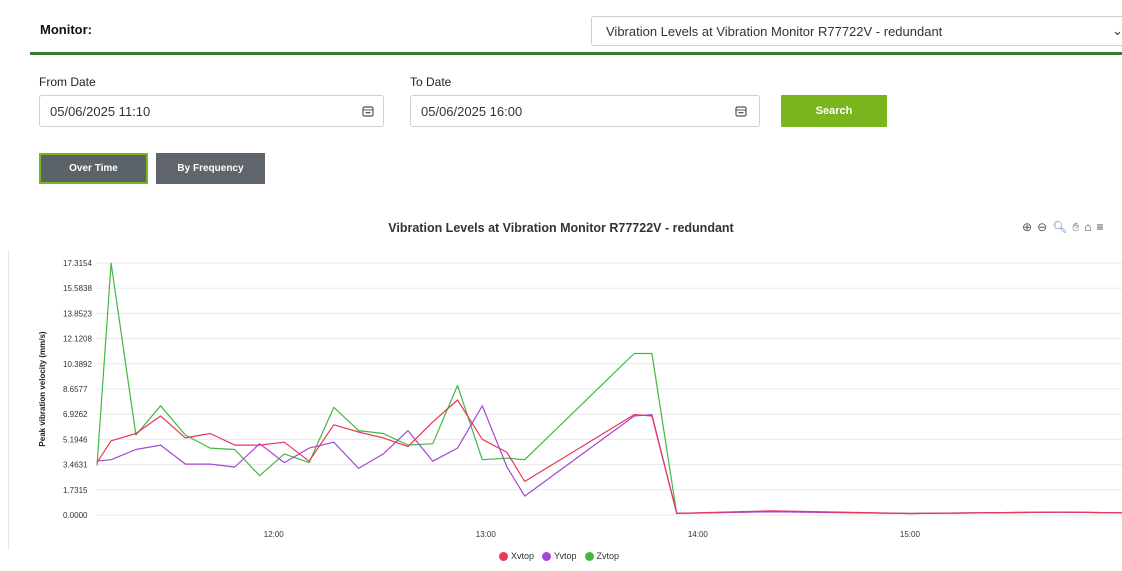 The image size is (1122, 571). I want to click on y-tick-label: 17.3154, so click(77, 263).